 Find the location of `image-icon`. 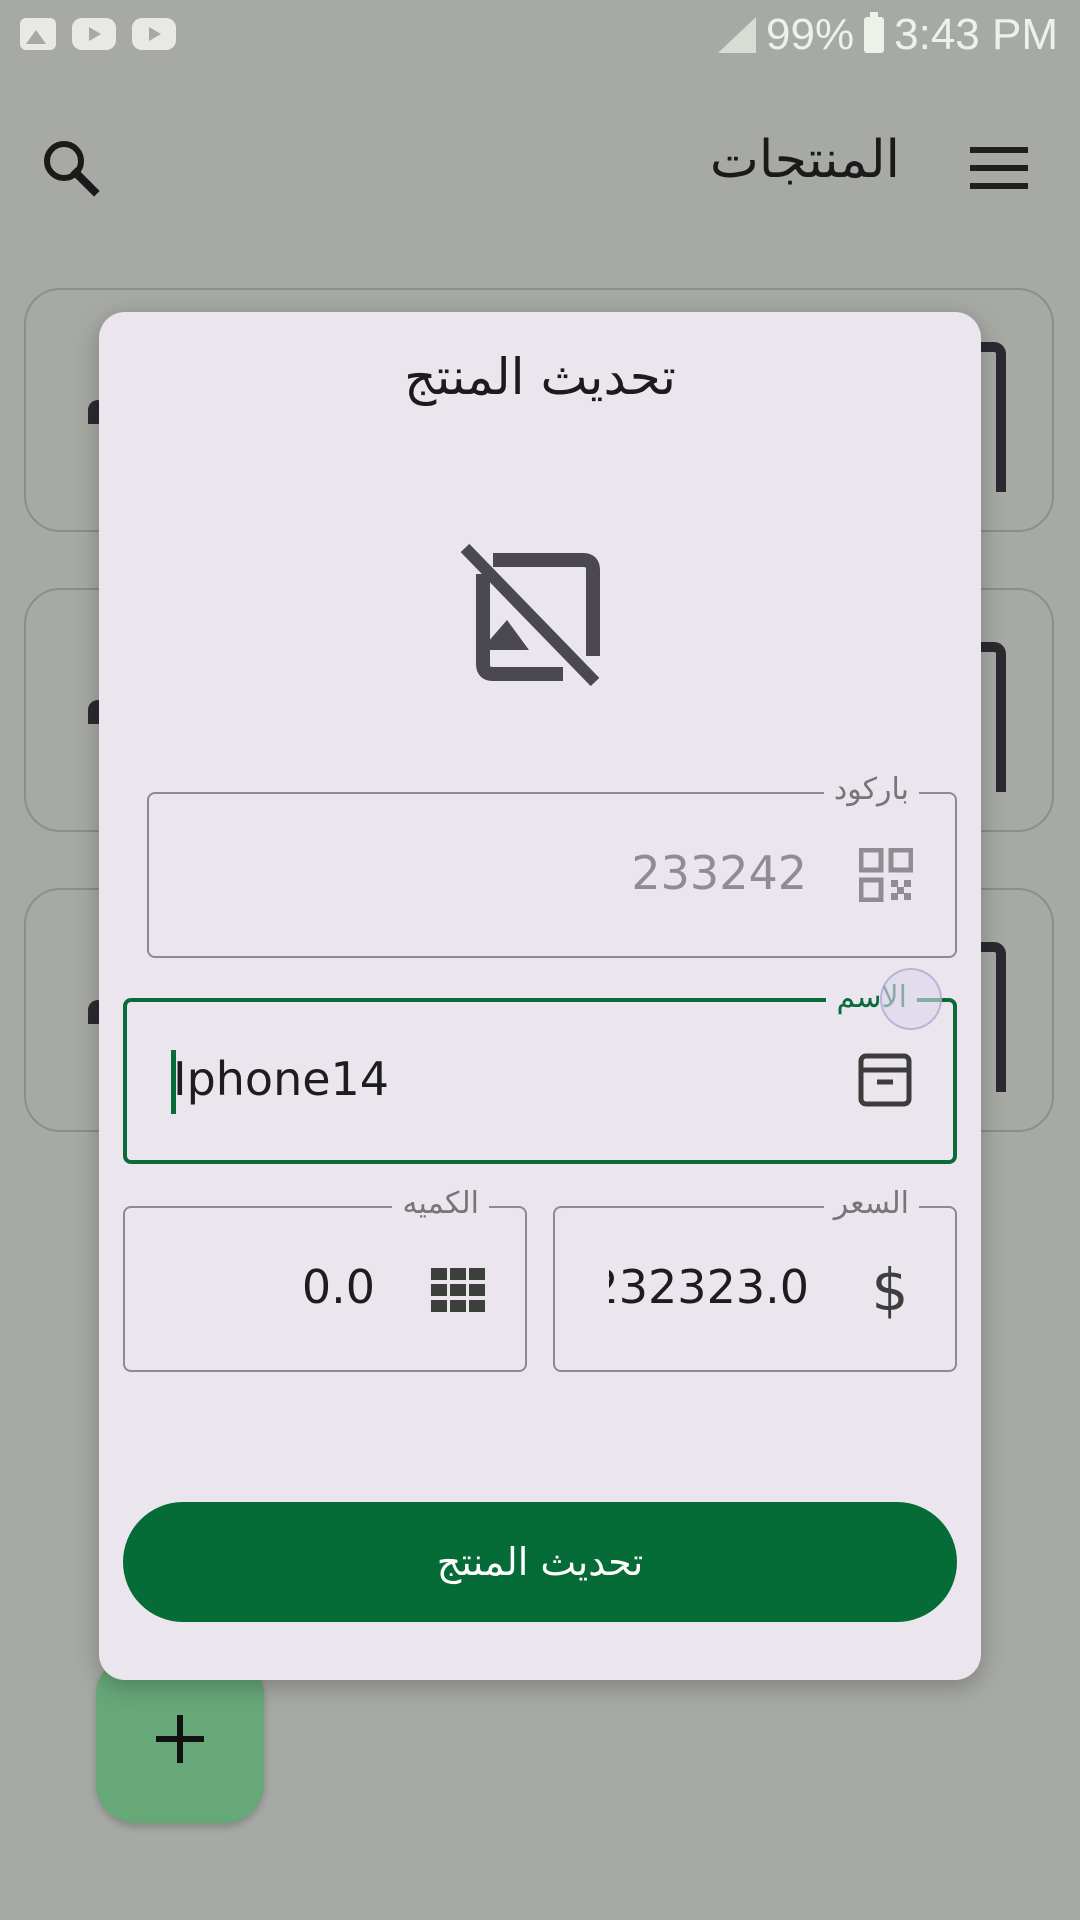

image-icon is located at coordinates (38, 34).